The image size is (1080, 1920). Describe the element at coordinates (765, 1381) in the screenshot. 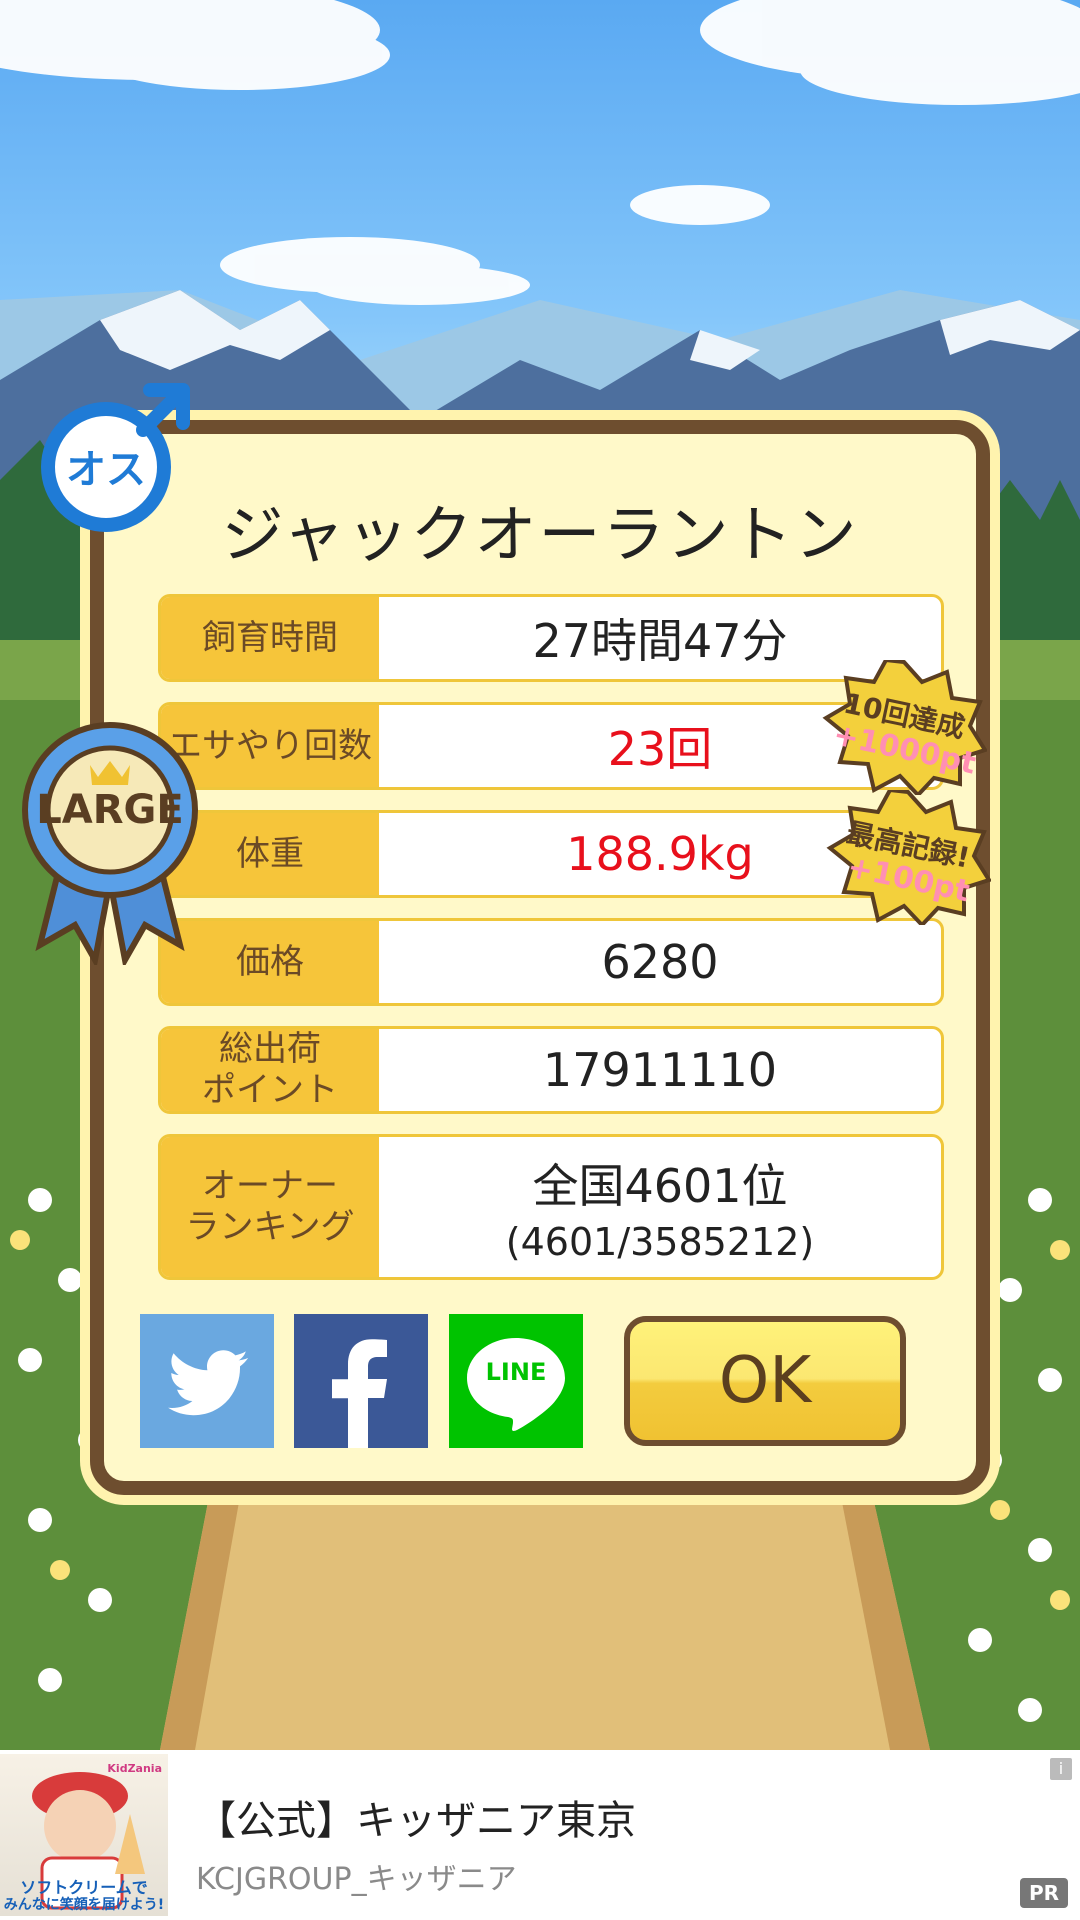

I see `ok-button: OK` at that location.